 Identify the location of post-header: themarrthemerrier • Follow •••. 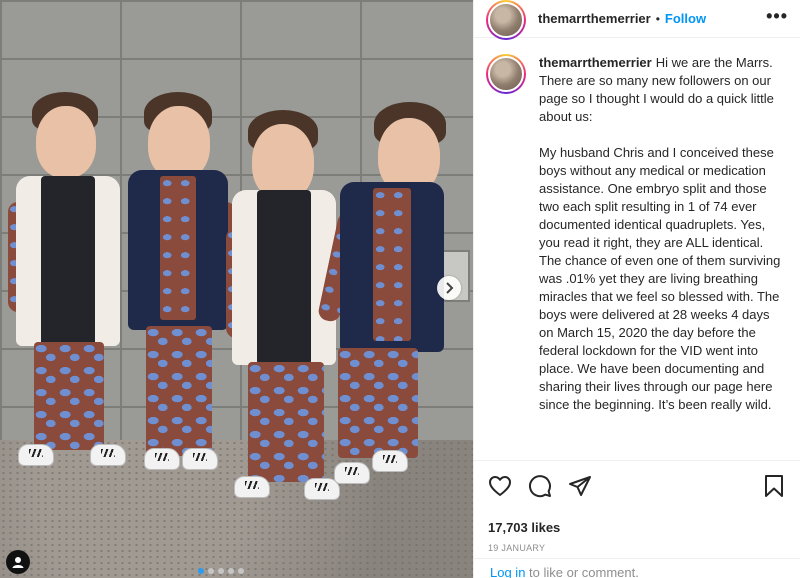
(637, 20).